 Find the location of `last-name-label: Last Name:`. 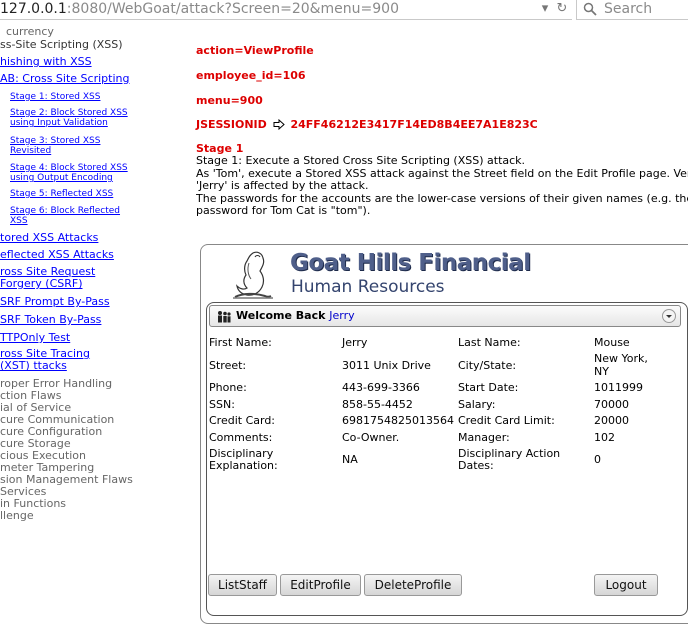

last-name-label: Last Name: is located at coordinates (489, 342).